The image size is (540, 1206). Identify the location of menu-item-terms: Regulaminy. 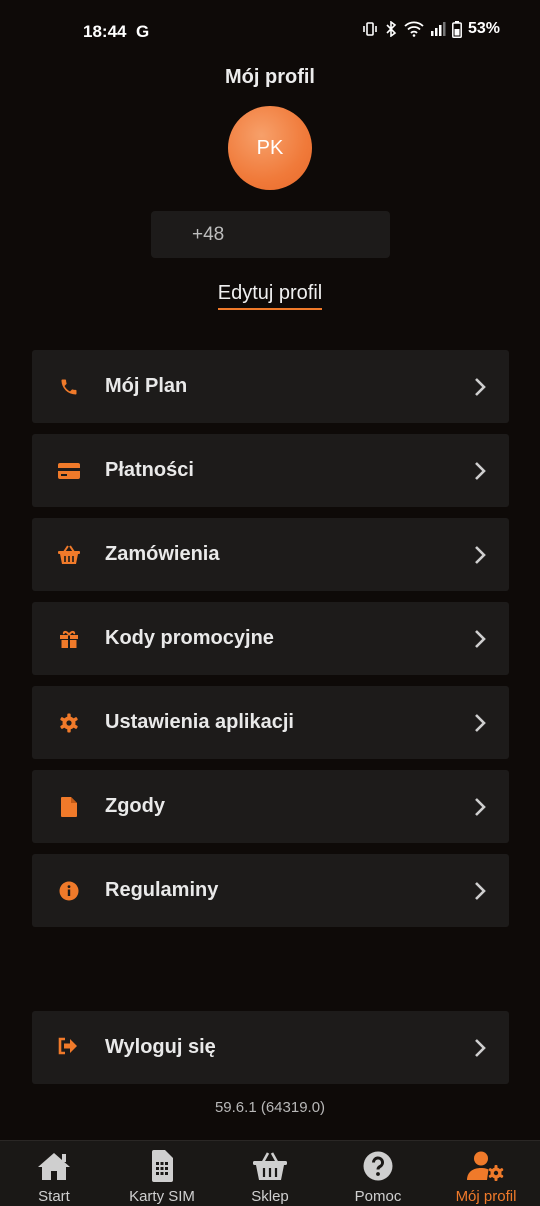
(270, 890).